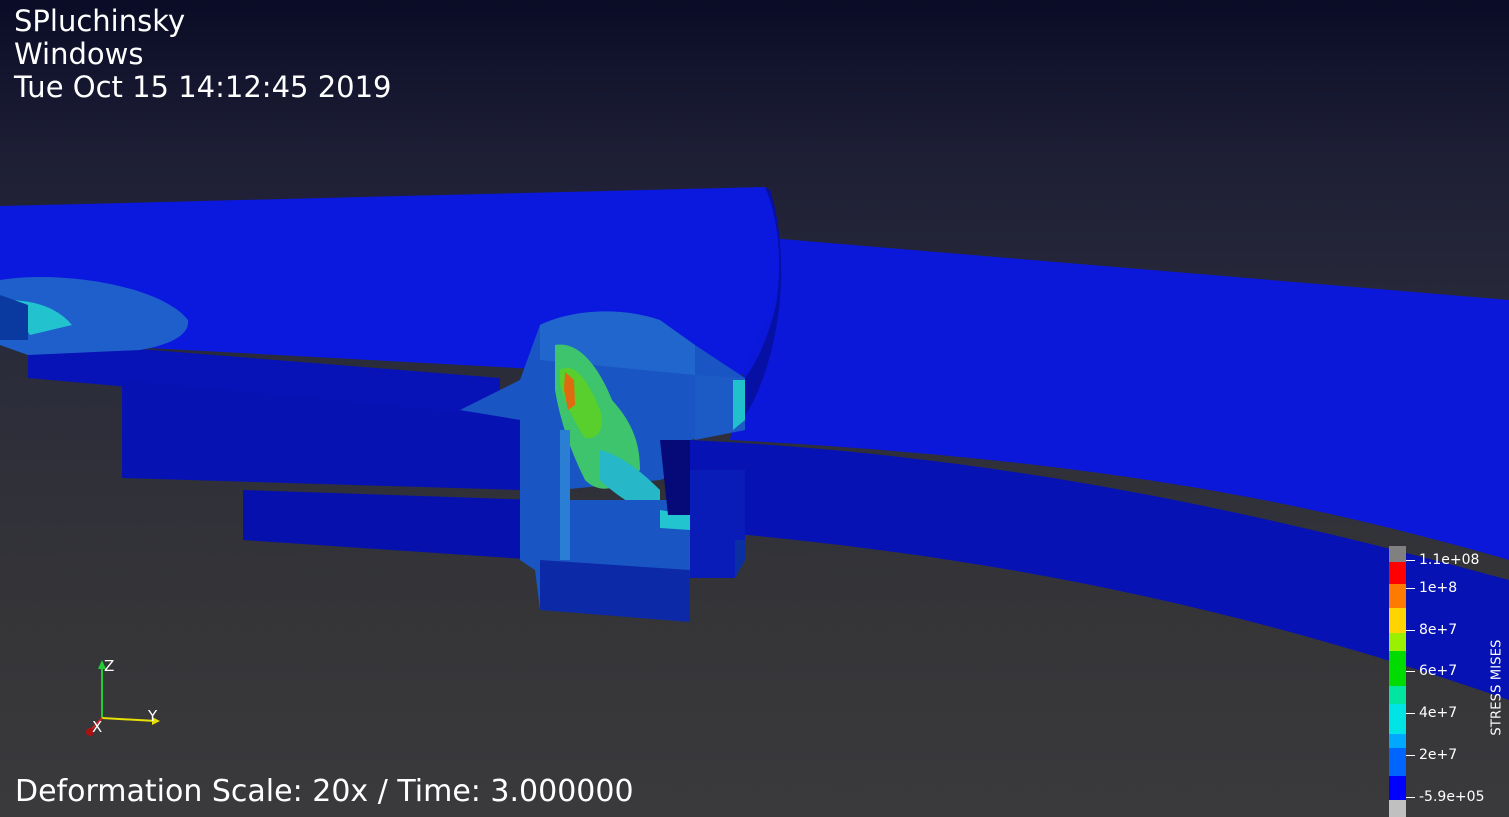 This screenshot has width=1509, height=817. What do you see at coordinates (1397, 788) in the screenshot?
I see `legend-band-blue` at bounding box center [1397, 788].